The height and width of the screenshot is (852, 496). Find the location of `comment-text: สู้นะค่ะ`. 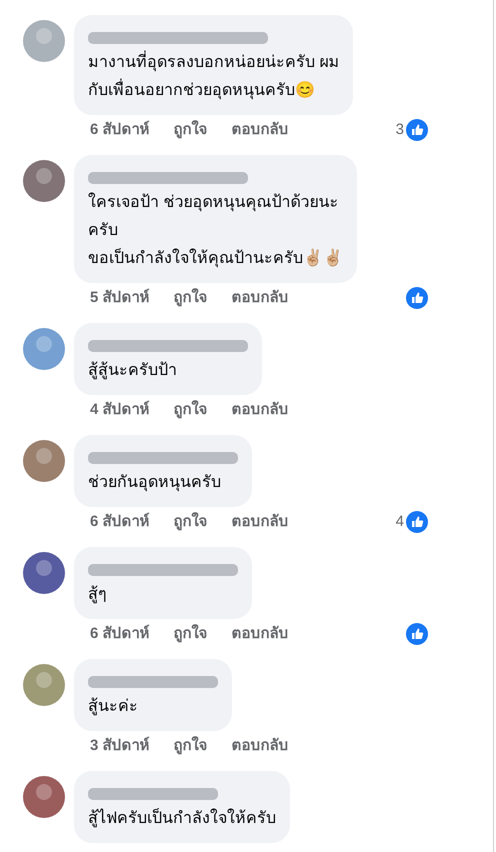

comment-text: สู้นะค่ะ is located at coordinates (113, 707).